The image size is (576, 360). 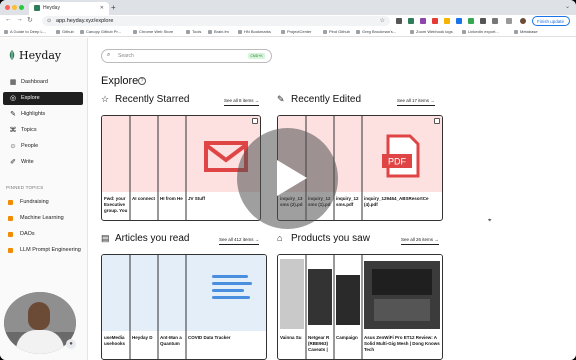 What do you see at coordinates (242, 102) in the screenshot?
I see `see-all-starred-link: See all 8 items →` at bounding box center [242, 102].